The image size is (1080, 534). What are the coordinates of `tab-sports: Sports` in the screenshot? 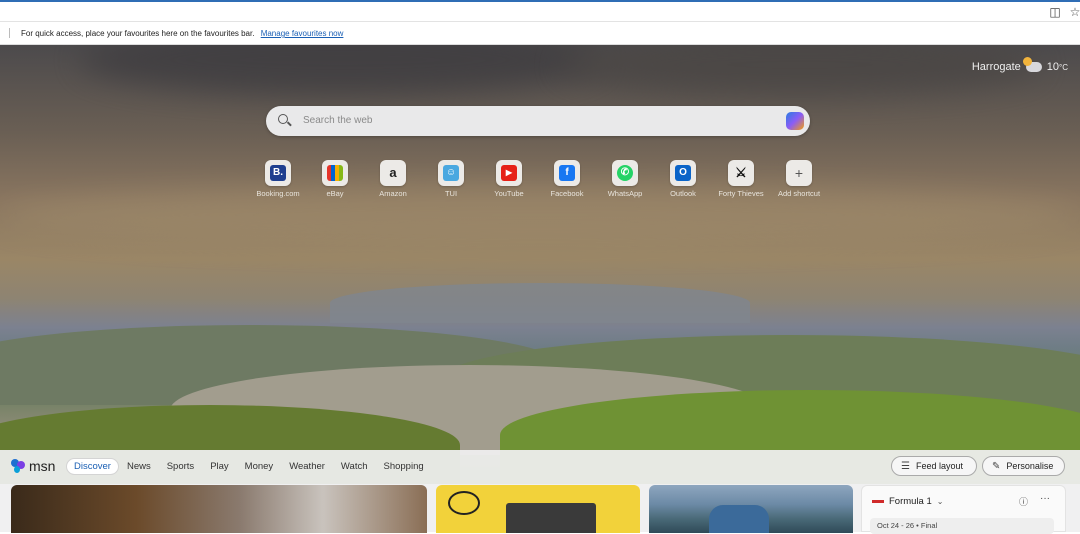 It's located at (180, 466).